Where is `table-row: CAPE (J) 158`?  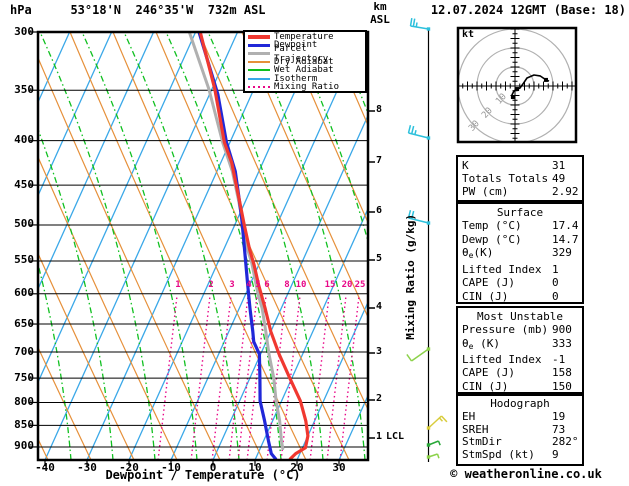 table-row: CAPE (J) 158 is located at coordinates (520, 372).